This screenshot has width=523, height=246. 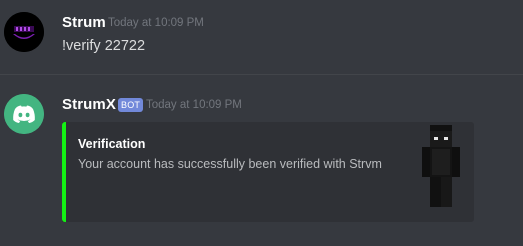 What do you see at coordinates (84, 22) in the screenshot?
I see `username: Strum` at bounding box center [84, 22].